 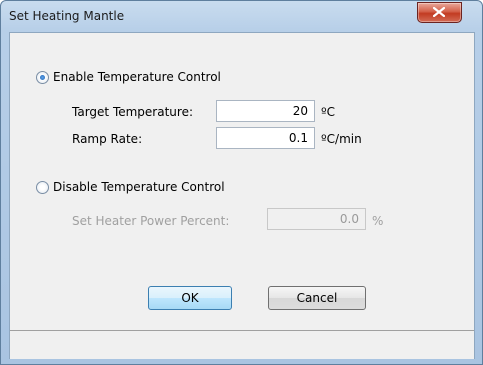 I want to click on target-temperature-unit: ºC, so click(x=328, y=112).